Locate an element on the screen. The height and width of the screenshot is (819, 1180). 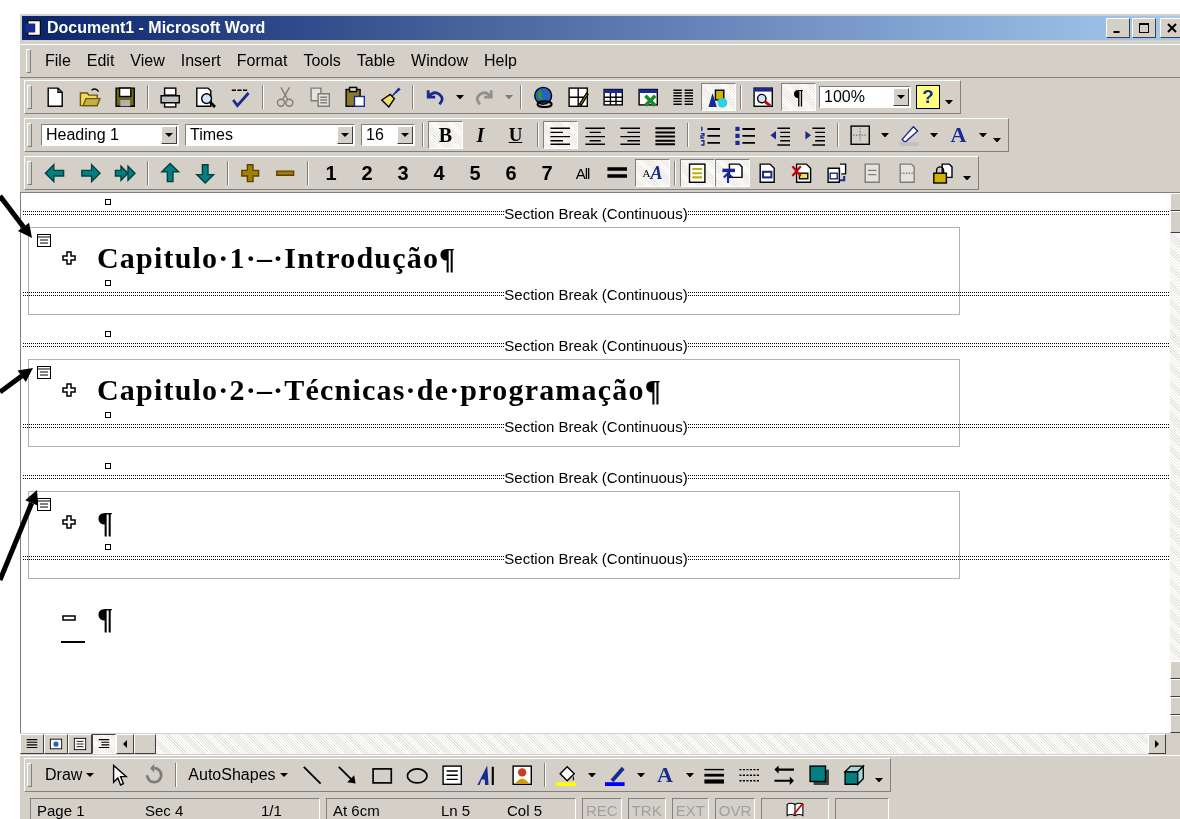
outline-level-button: 2 is located at coordinates (367, 173).